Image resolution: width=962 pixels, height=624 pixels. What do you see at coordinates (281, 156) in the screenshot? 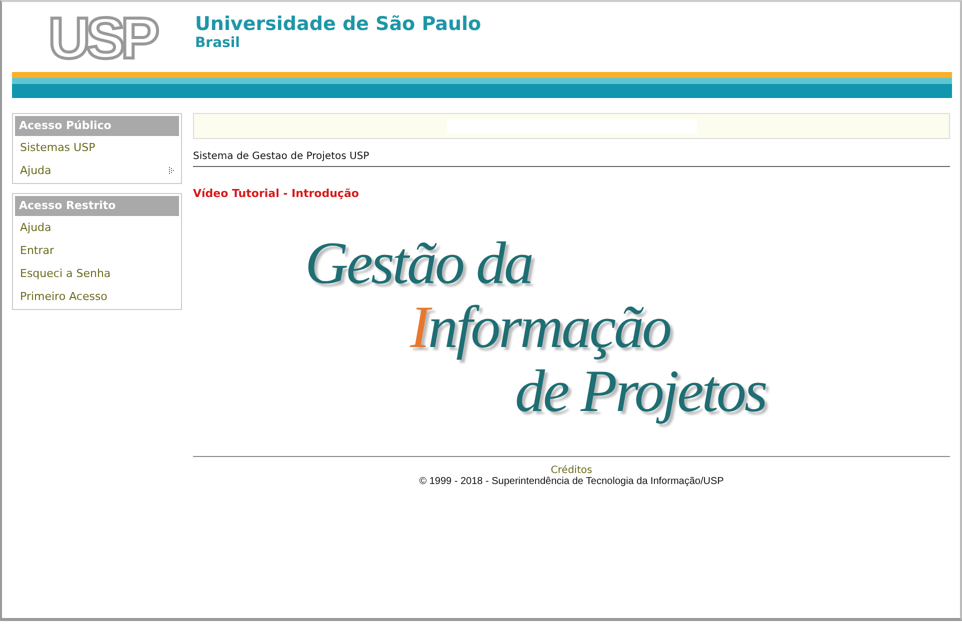
I see `system-name: Sistema de Gestao de Projetos USP` at bounding box center [281, 156].